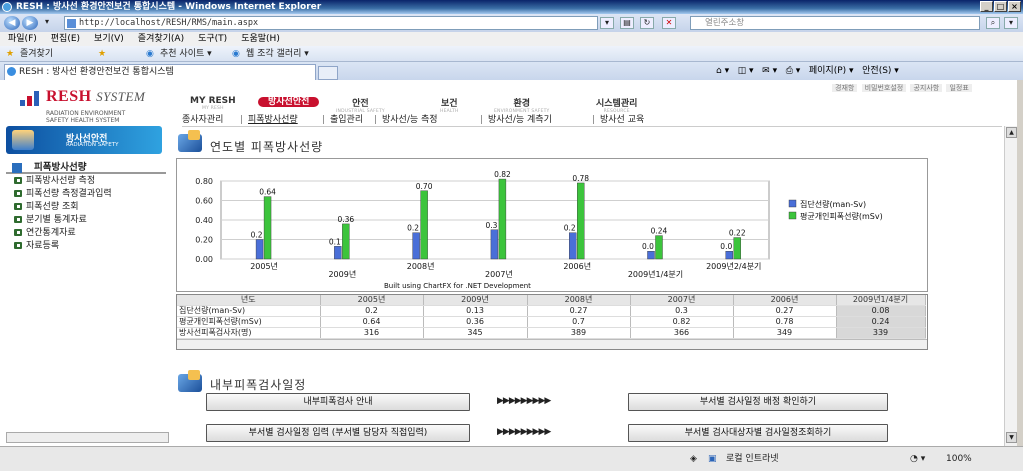  I want to click on grid-horizontal-scrollbar, so click(552, 344).